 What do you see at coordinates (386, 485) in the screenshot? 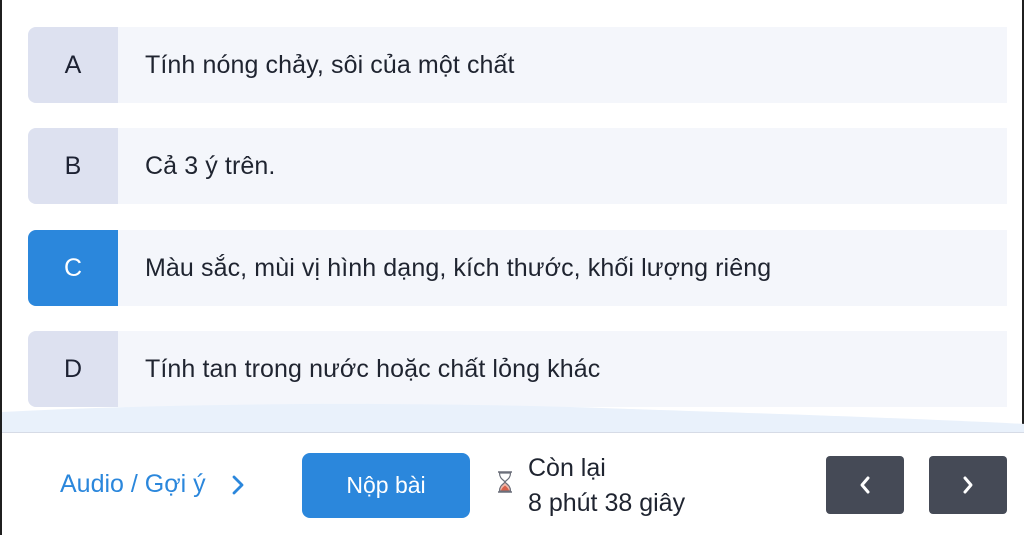
I see `submit-button: Nộp bài` at bounding box center [386, 485].